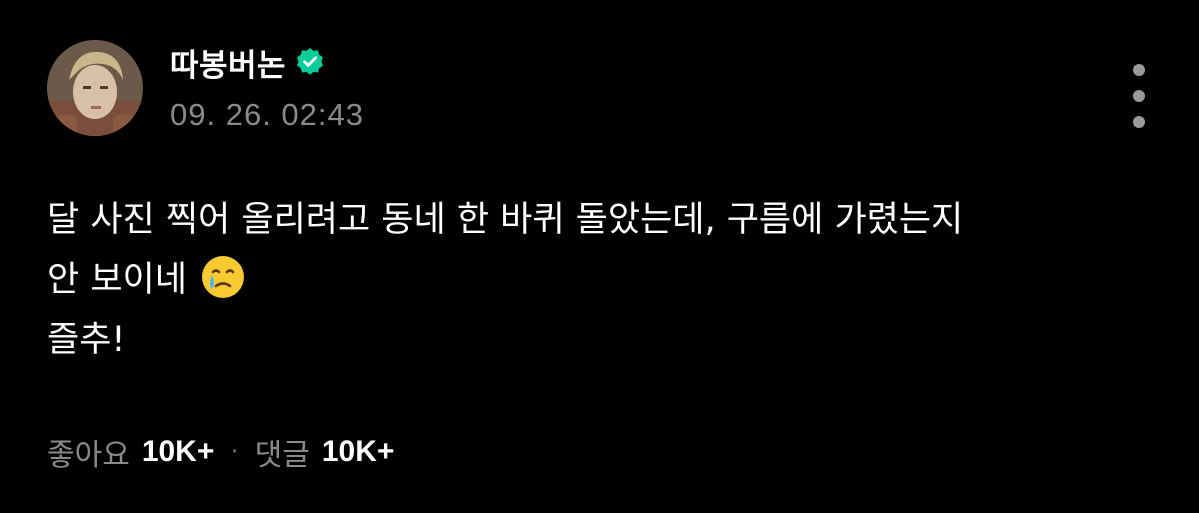 The width and height of the screenshot is (1199, 513). I want to click on likes-label: 좋아요, so click(88, 455).